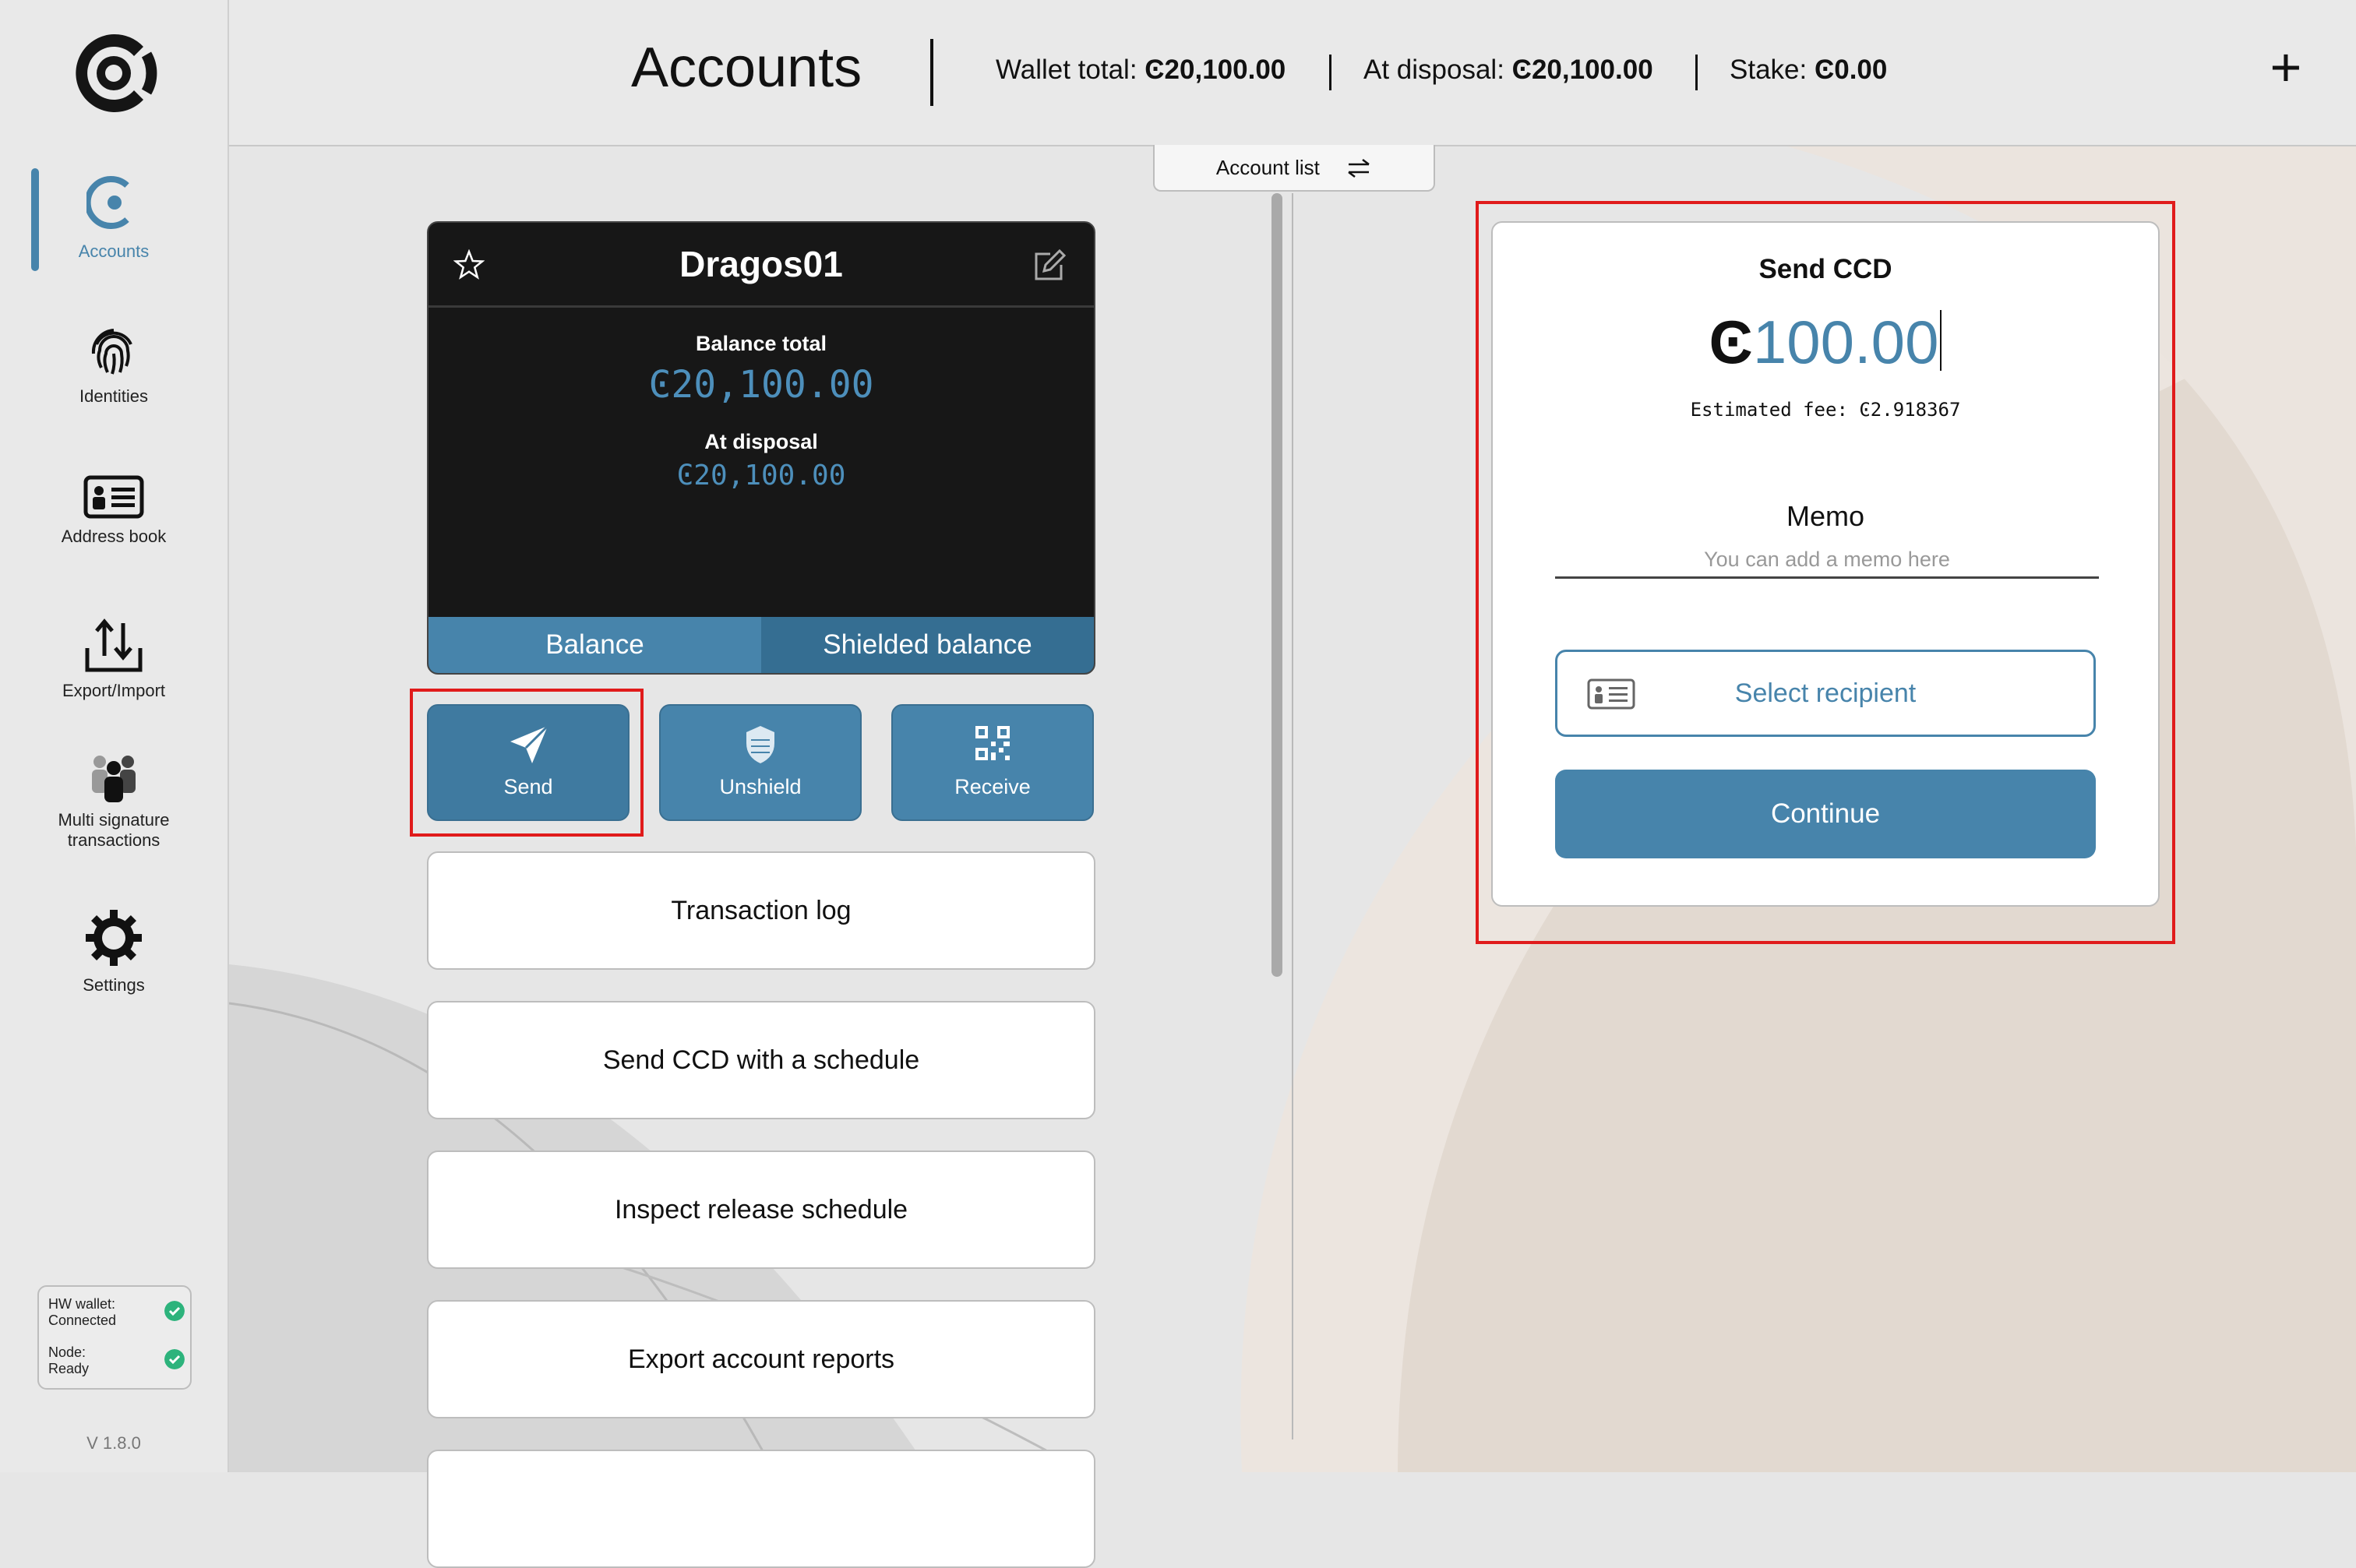 Image resolution: width=2356 pixels, height=1568 pixels. Describe the element at coordinates (761, 1509) in the screenshot. I see `more-options-button` at that location.